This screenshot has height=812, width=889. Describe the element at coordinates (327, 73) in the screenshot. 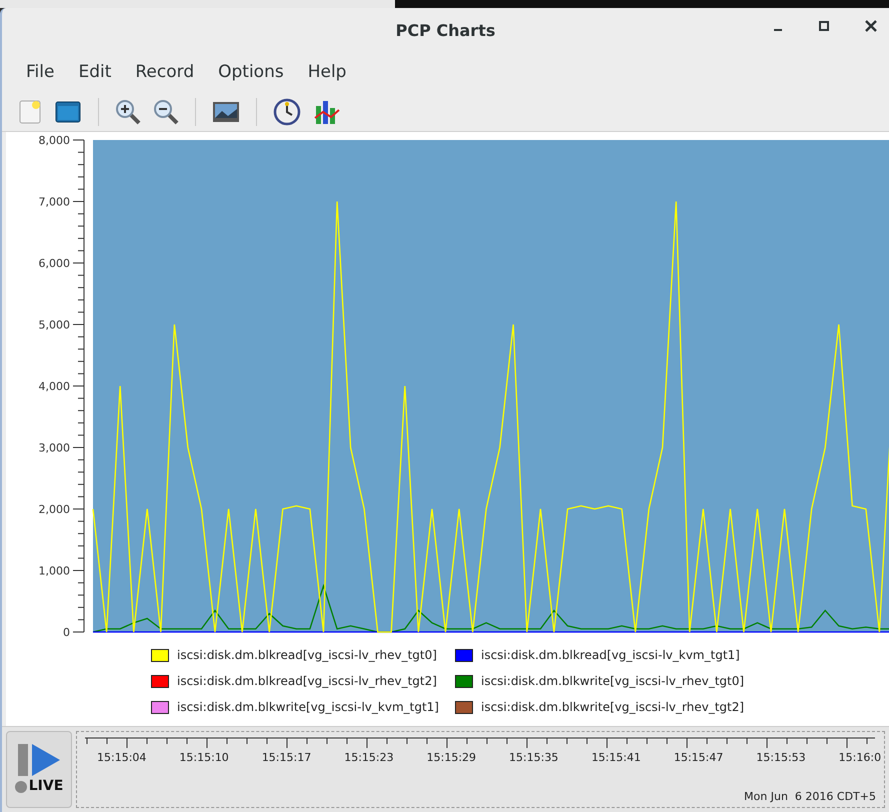

I see `menu-item: Help` at that location.